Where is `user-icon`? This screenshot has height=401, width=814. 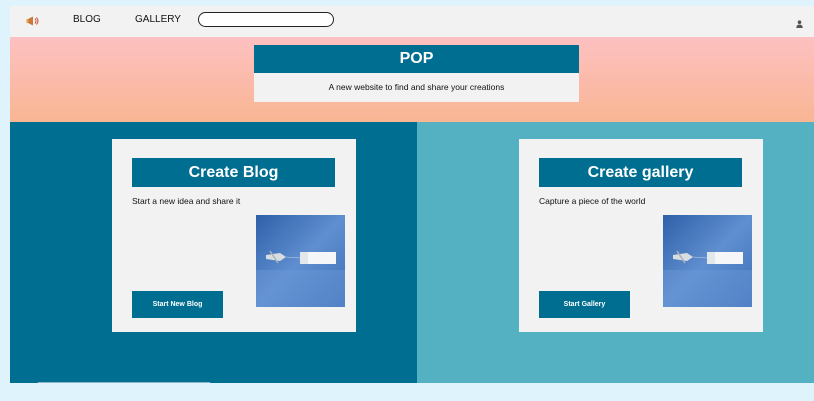
user-icon is located at coordinates (799, 21).